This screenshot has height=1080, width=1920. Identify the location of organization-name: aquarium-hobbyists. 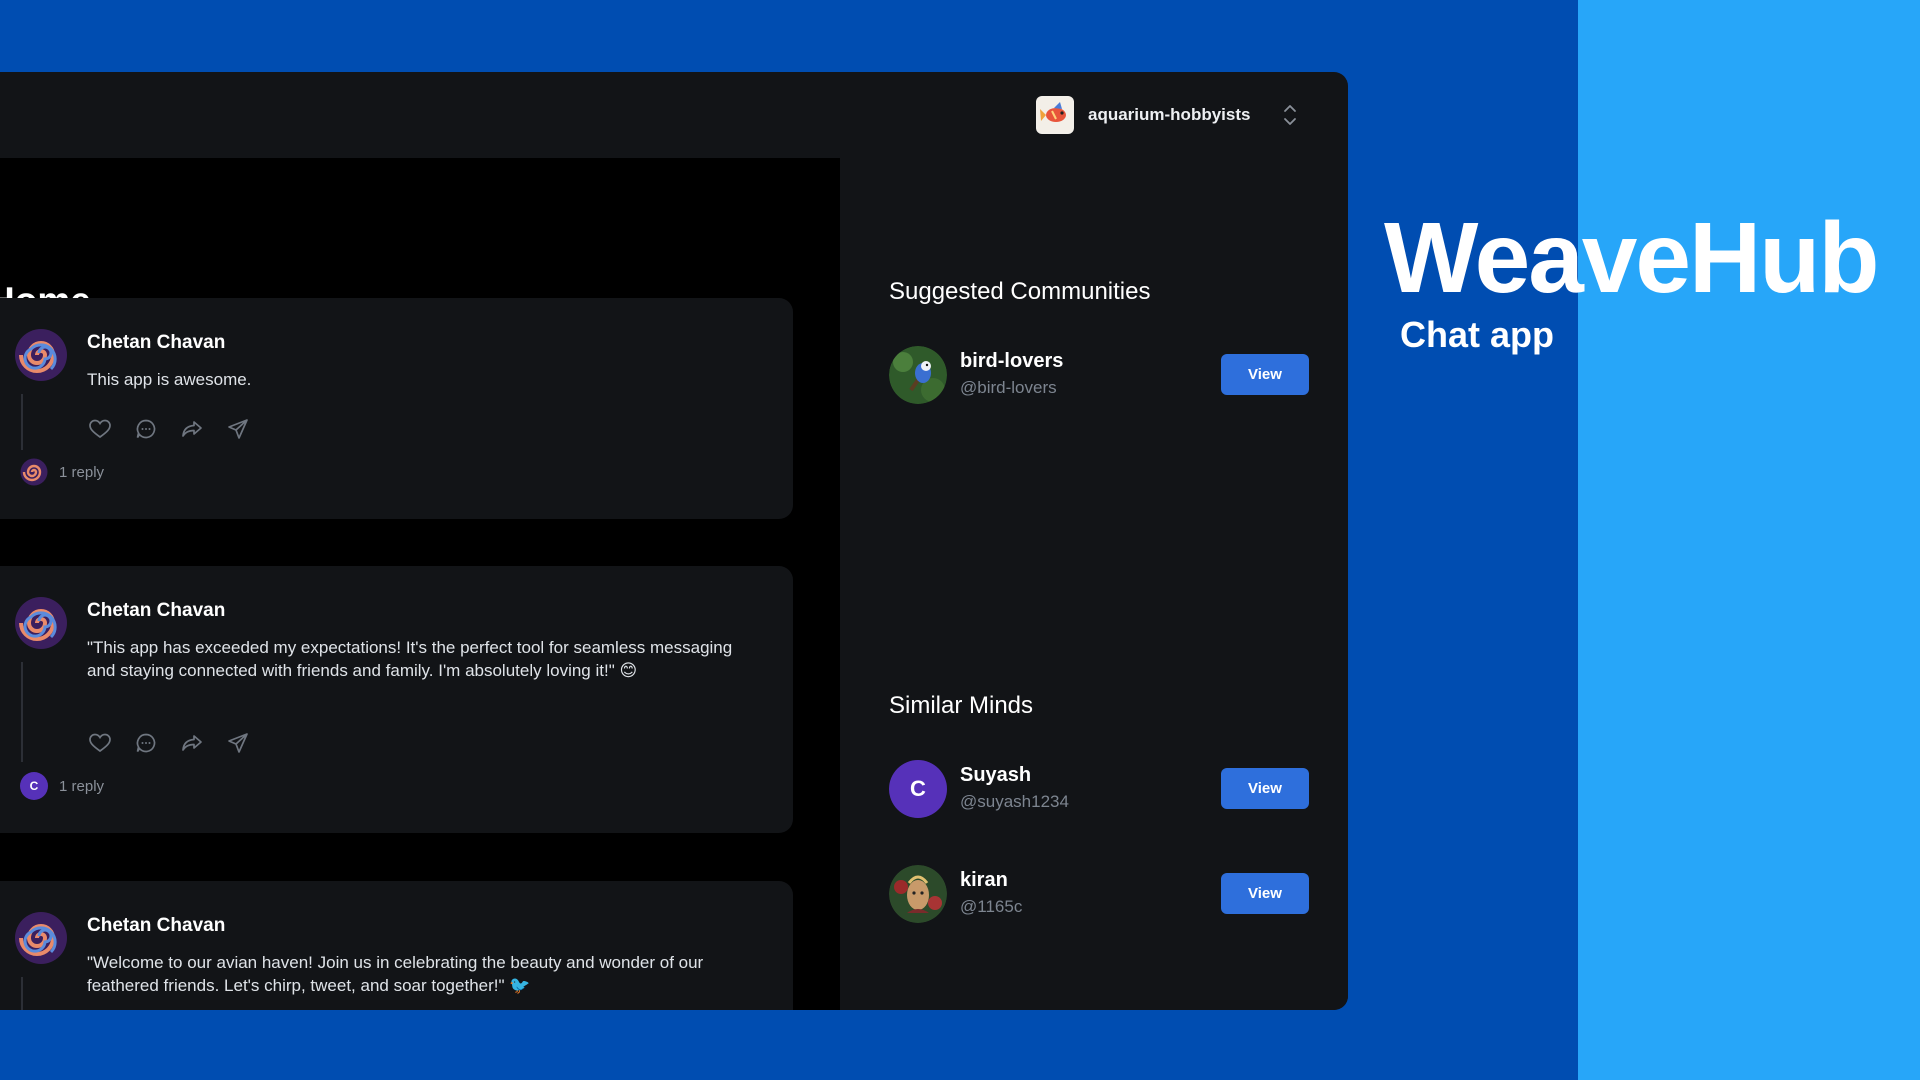
(1169, 114).